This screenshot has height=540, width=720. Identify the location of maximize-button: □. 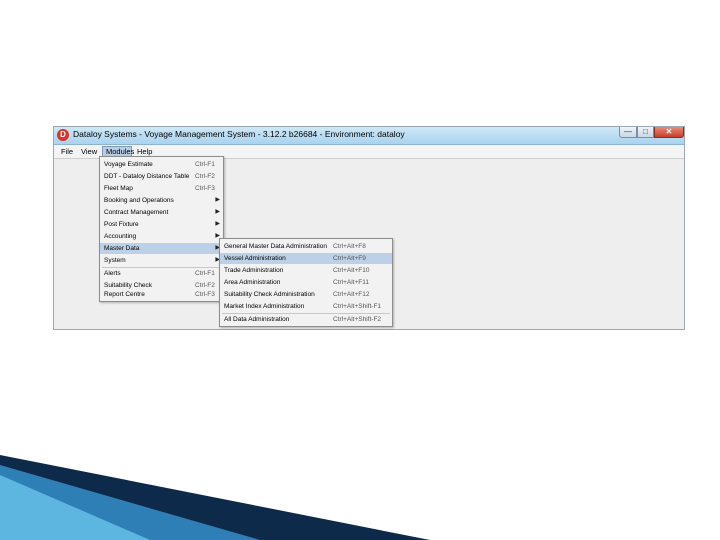
(645, 132).